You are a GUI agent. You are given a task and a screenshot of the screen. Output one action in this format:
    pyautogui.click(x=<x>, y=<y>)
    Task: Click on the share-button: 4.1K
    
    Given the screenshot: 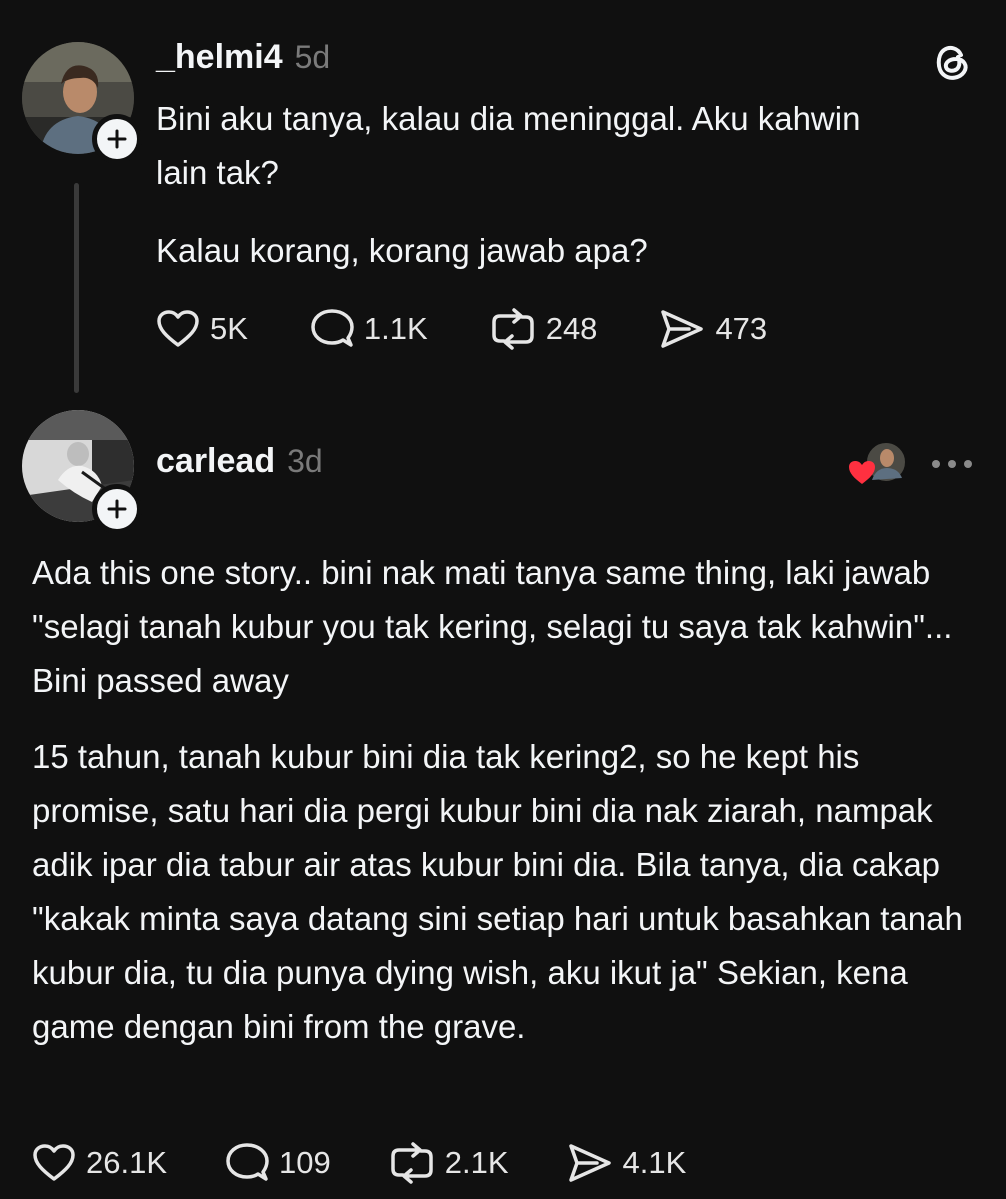 What is the action you would take?
    pyautogui.click(x=627, y=1163)
    